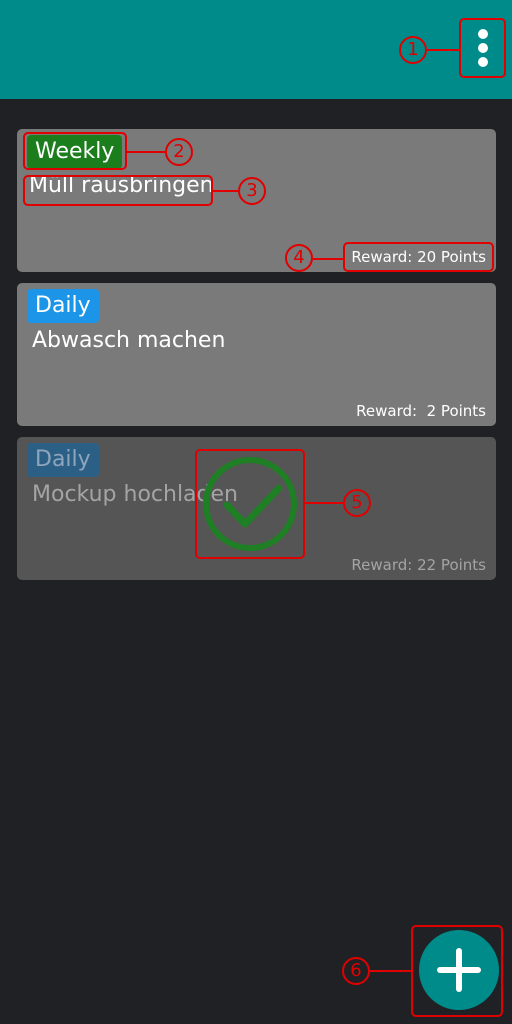 The width and height of the screenshot is (512, 1024). Describe the element at coordinates (357, 503) in the screenshot. I see `annotation-callout-5: 5` at that location.